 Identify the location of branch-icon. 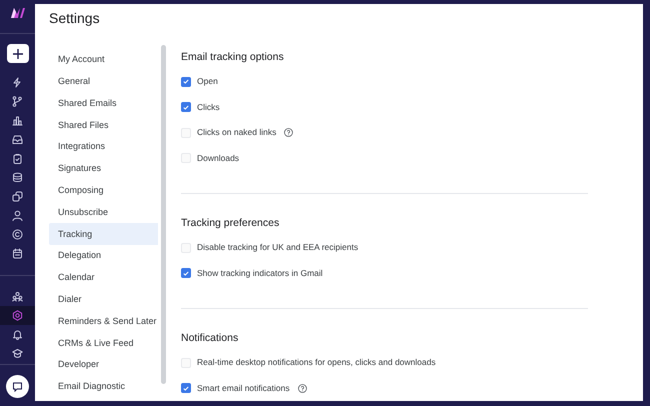
(17, 101).